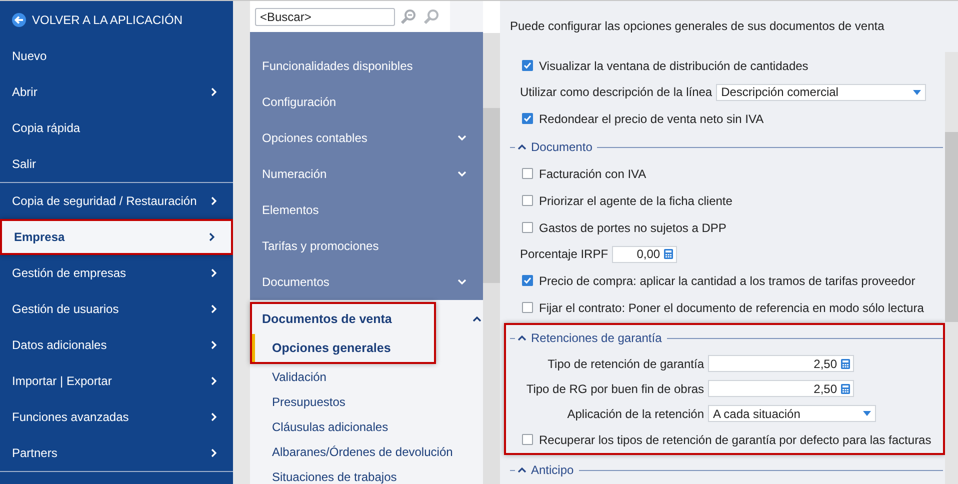 This screenshot has width=958, height=484. I want to click on section-toggle: Retenciones de garantía, so click(592, 338).